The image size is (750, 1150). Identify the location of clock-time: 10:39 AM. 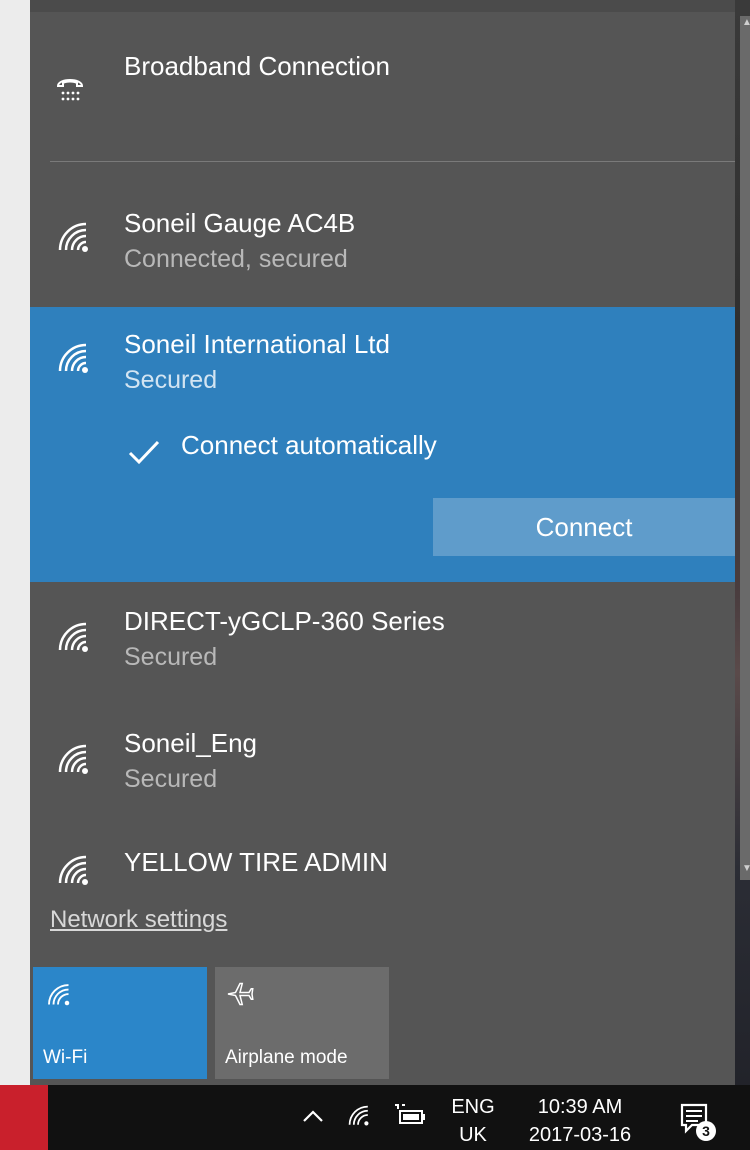
(580, 1107).